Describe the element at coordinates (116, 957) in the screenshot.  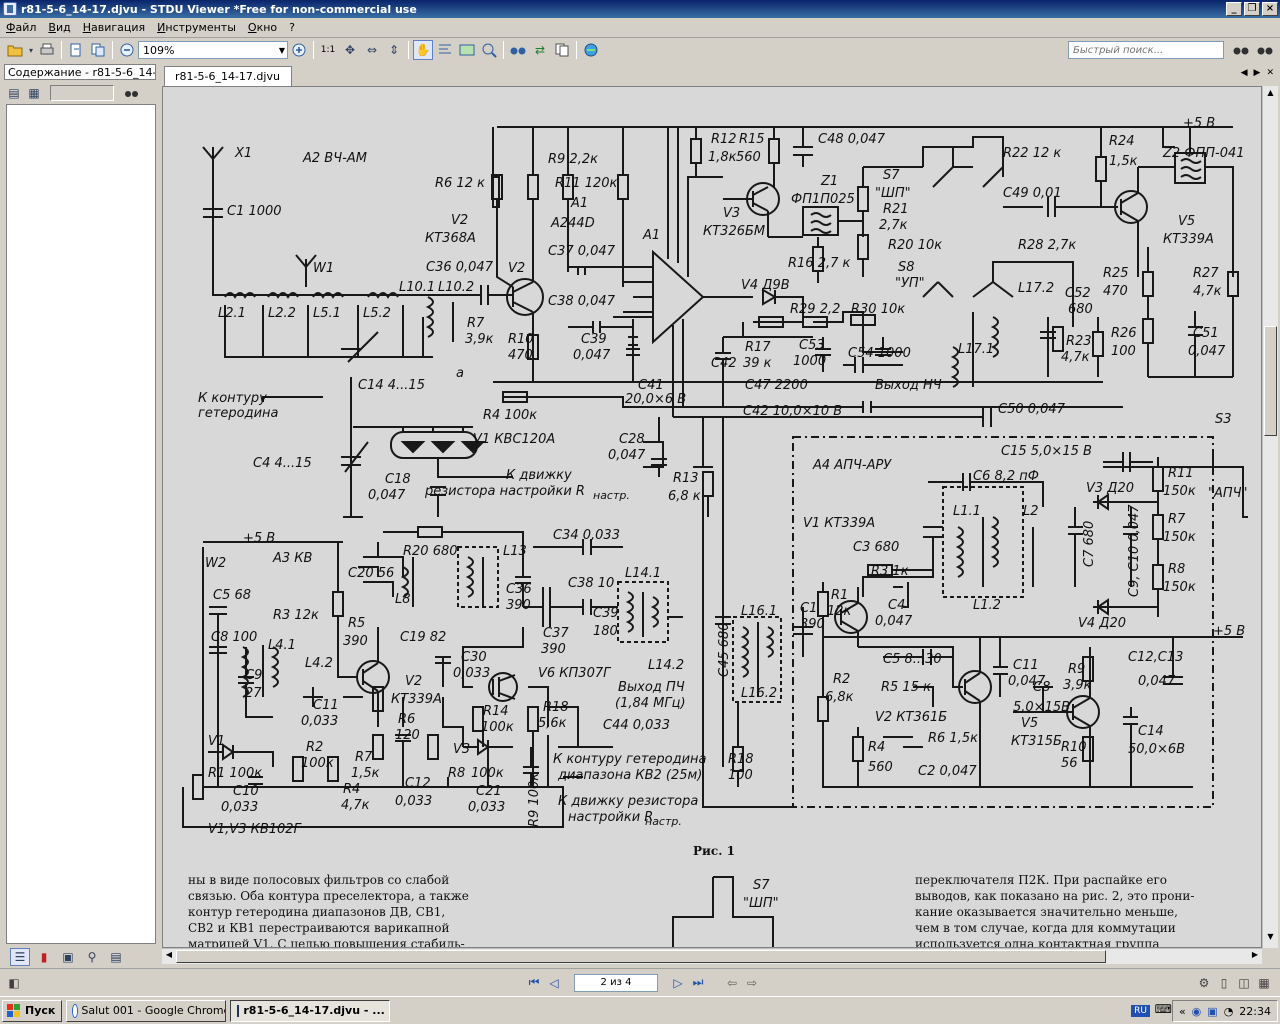
I see `notes-view-icon: ▤` at that location.